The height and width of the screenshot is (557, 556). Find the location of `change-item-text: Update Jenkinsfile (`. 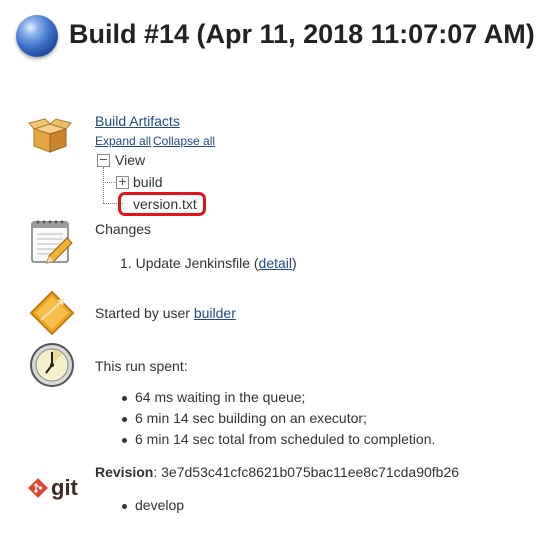

change-item-text: Update Jenkinsfile ( is located at coordinates (197, 263).